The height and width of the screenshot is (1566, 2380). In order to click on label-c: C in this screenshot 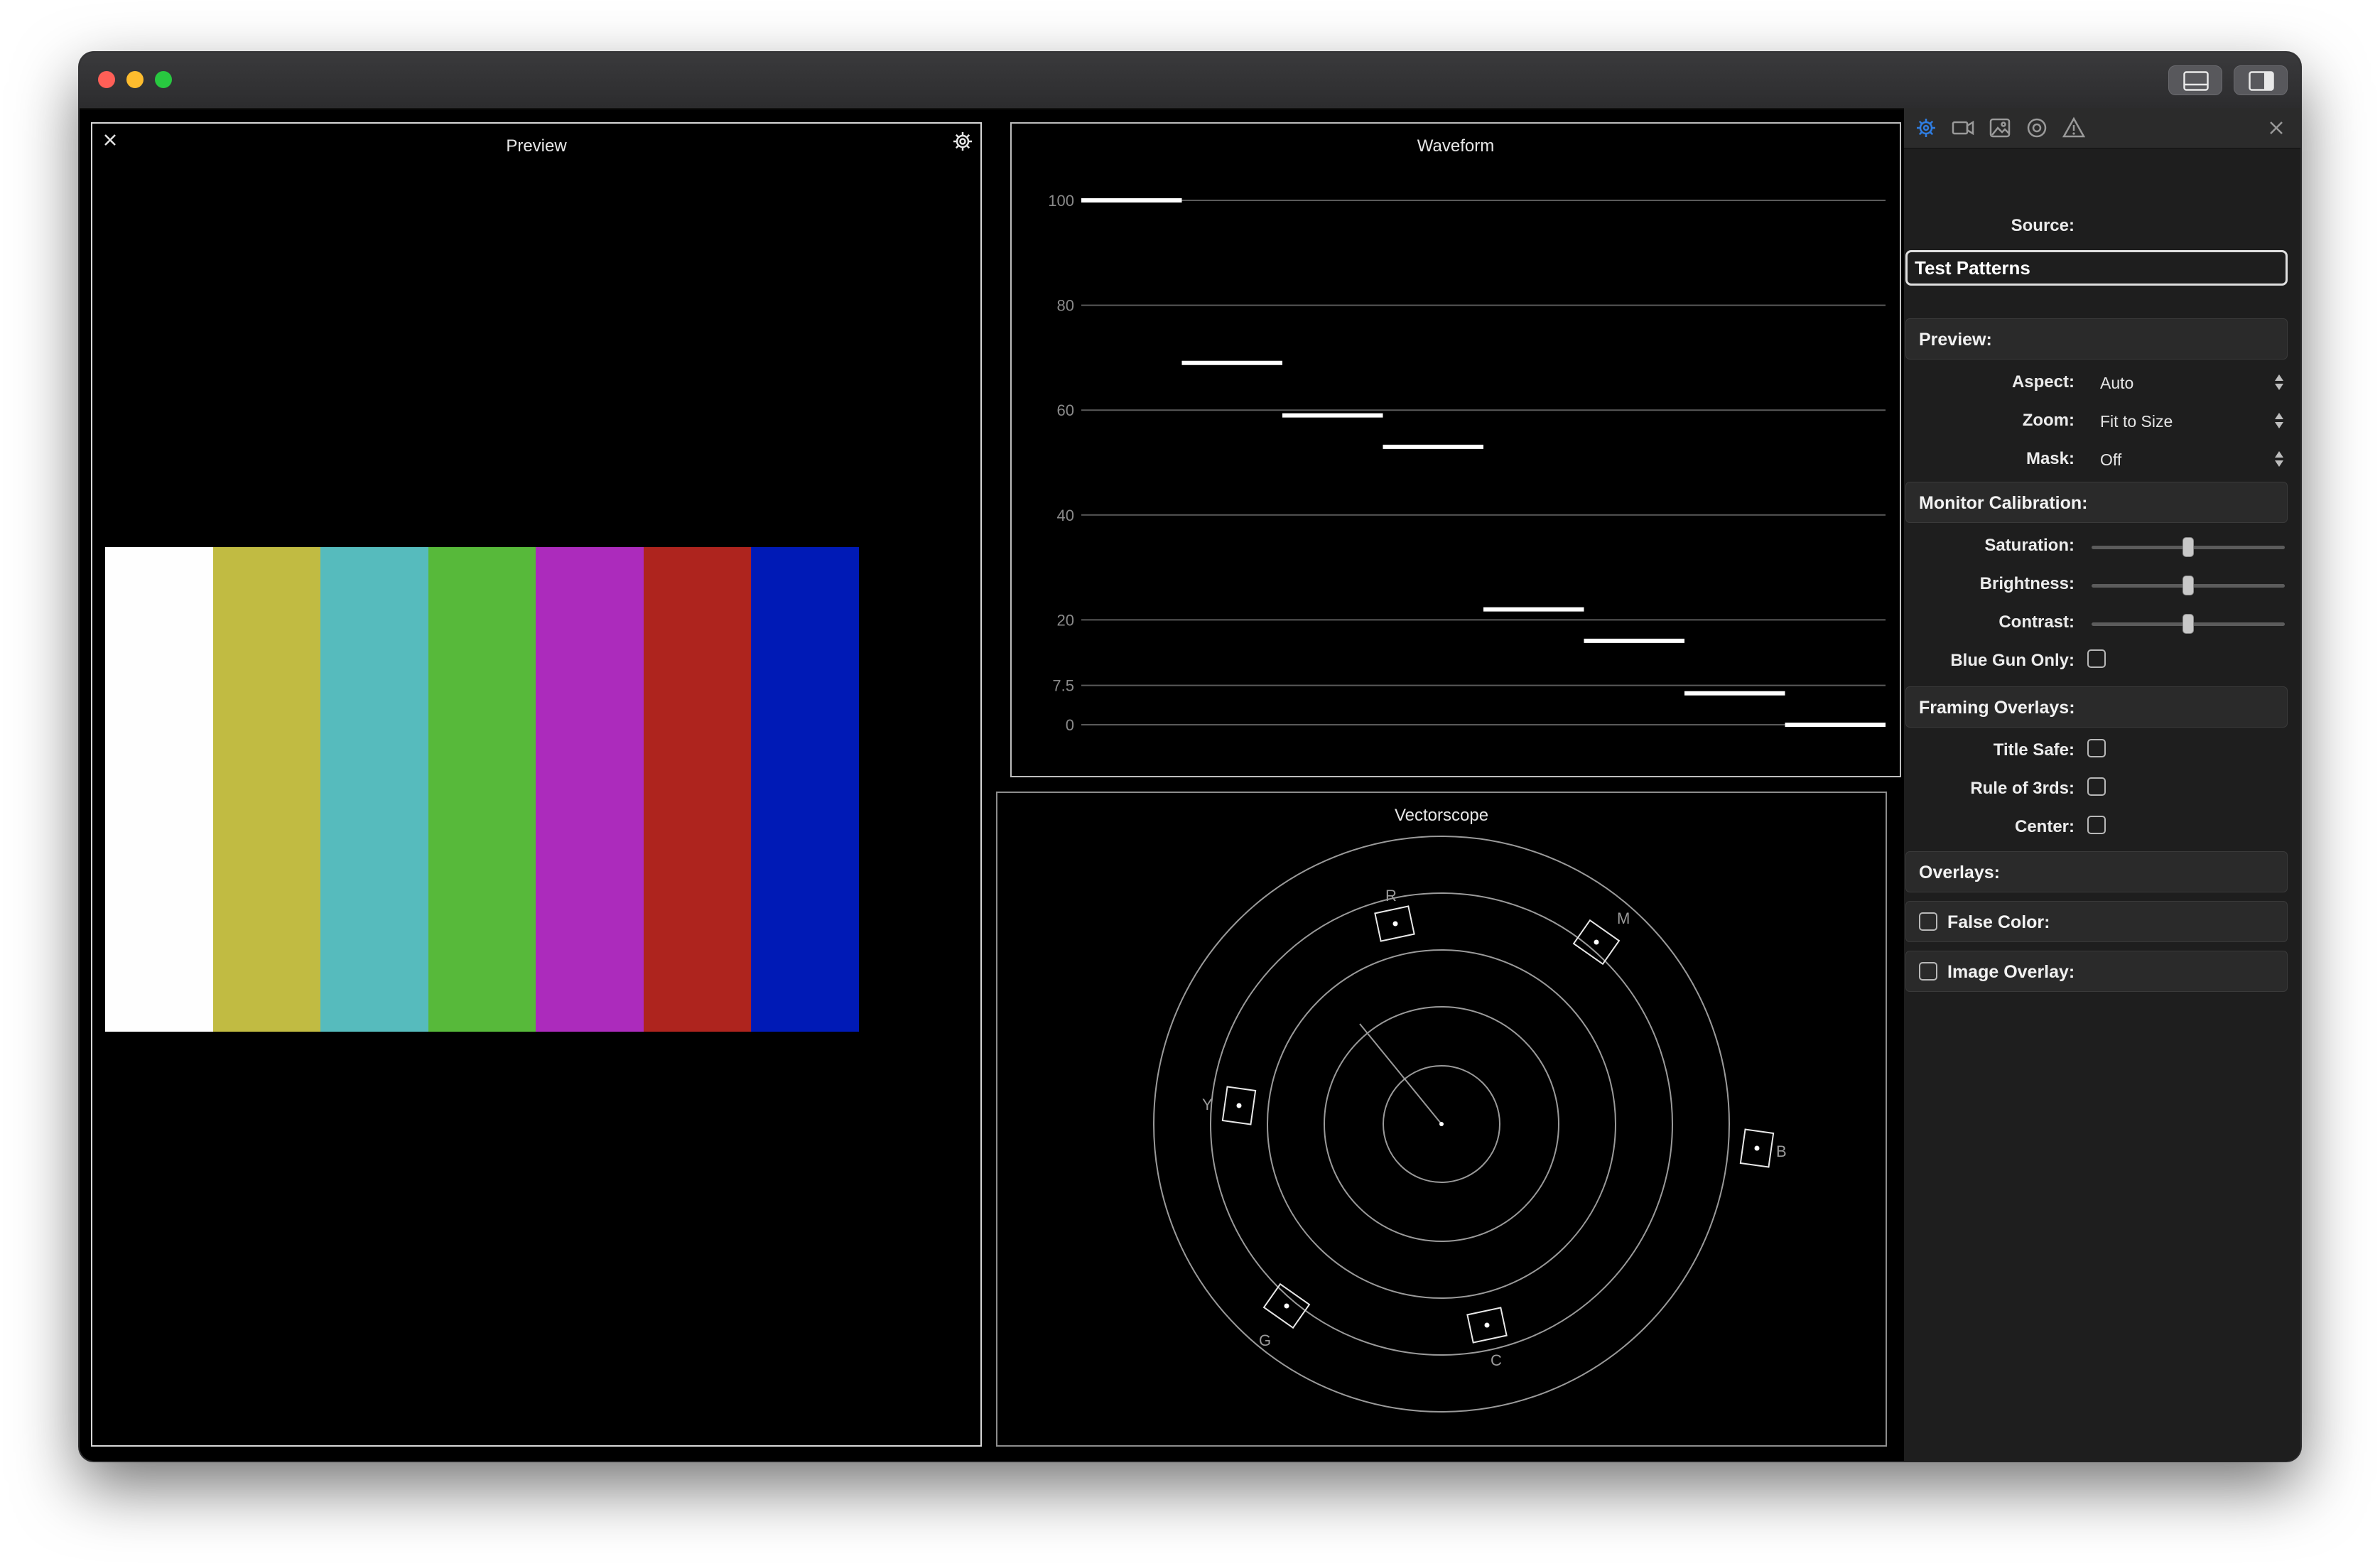, I will do `click(1496, 1360)`.